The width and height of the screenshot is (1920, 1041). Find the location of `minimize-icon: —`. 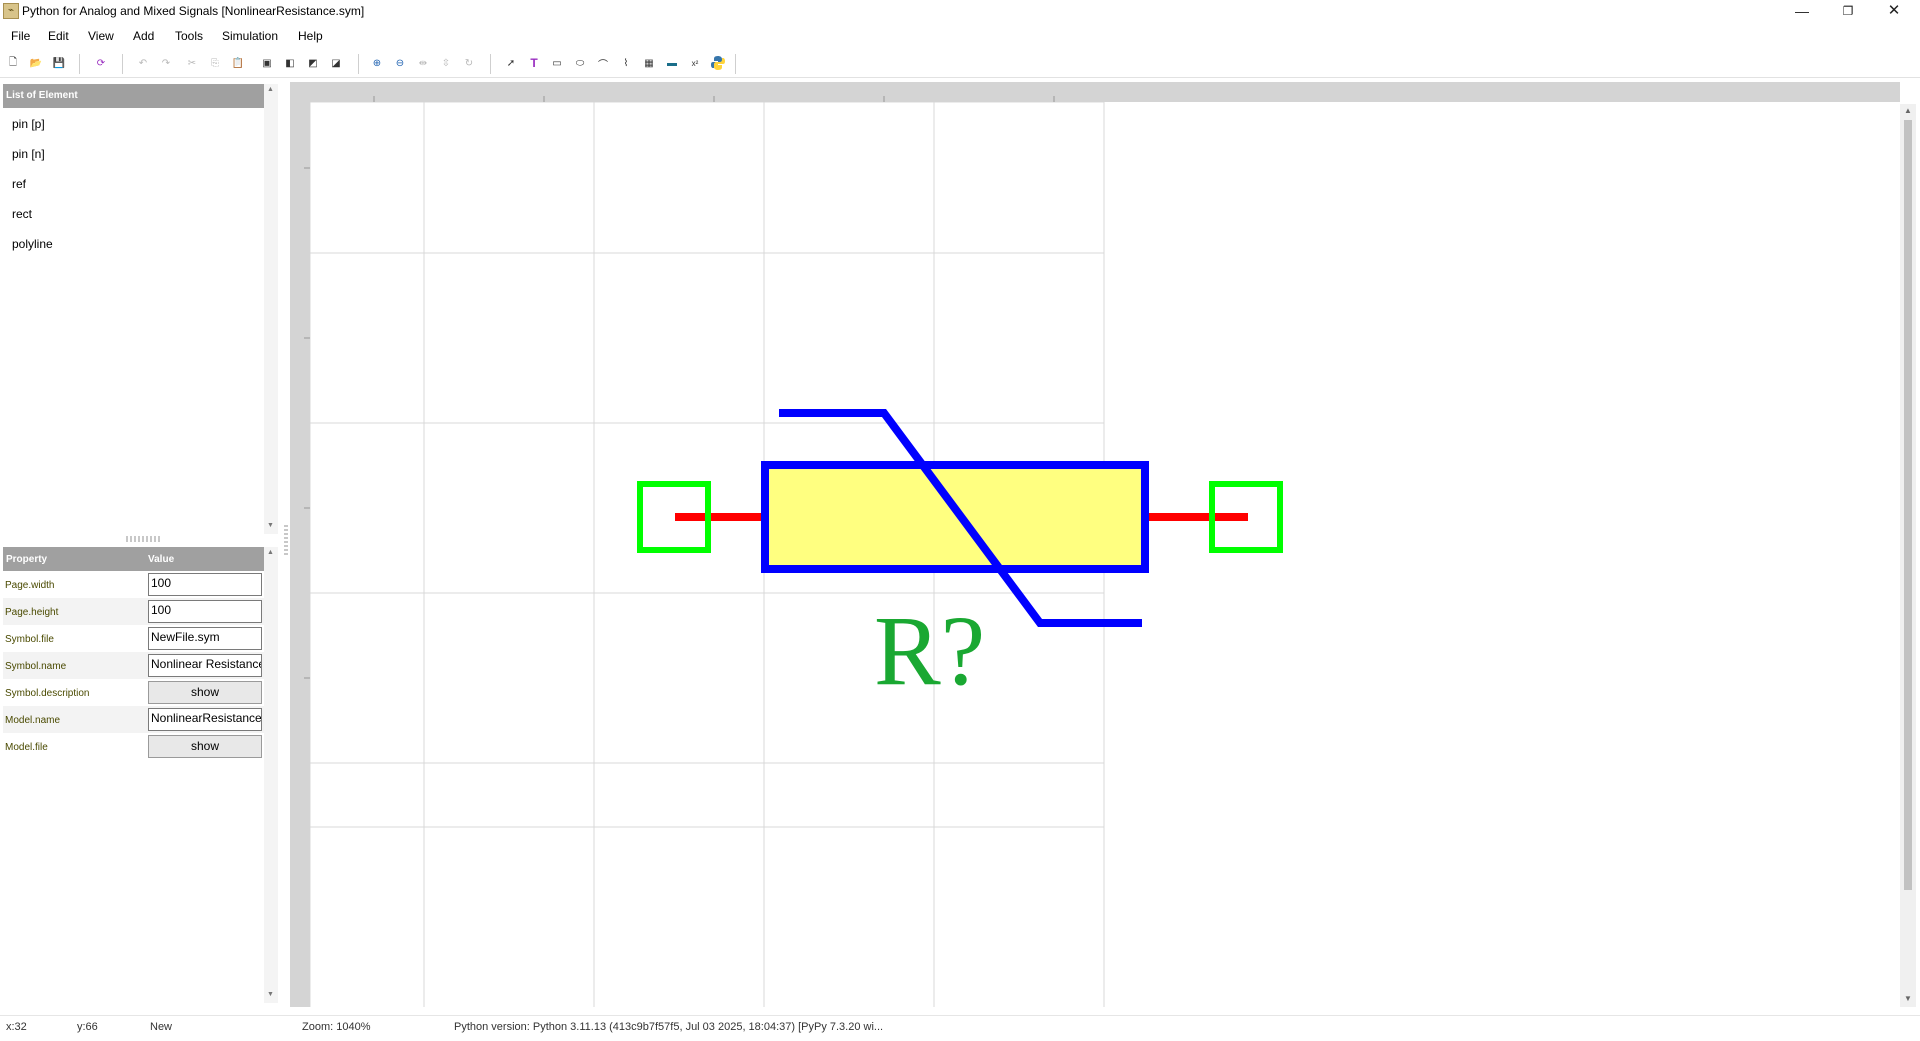

minimize-icon: — is located at coordinates (1802, 11).